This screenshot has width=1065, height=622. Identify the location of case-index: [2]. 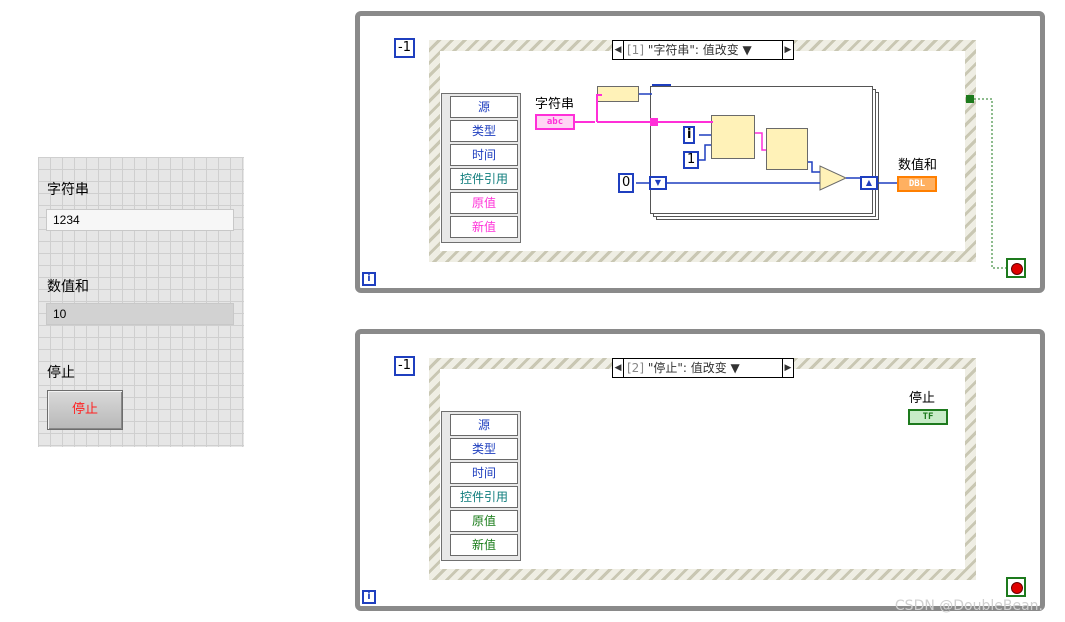
(635, 368).